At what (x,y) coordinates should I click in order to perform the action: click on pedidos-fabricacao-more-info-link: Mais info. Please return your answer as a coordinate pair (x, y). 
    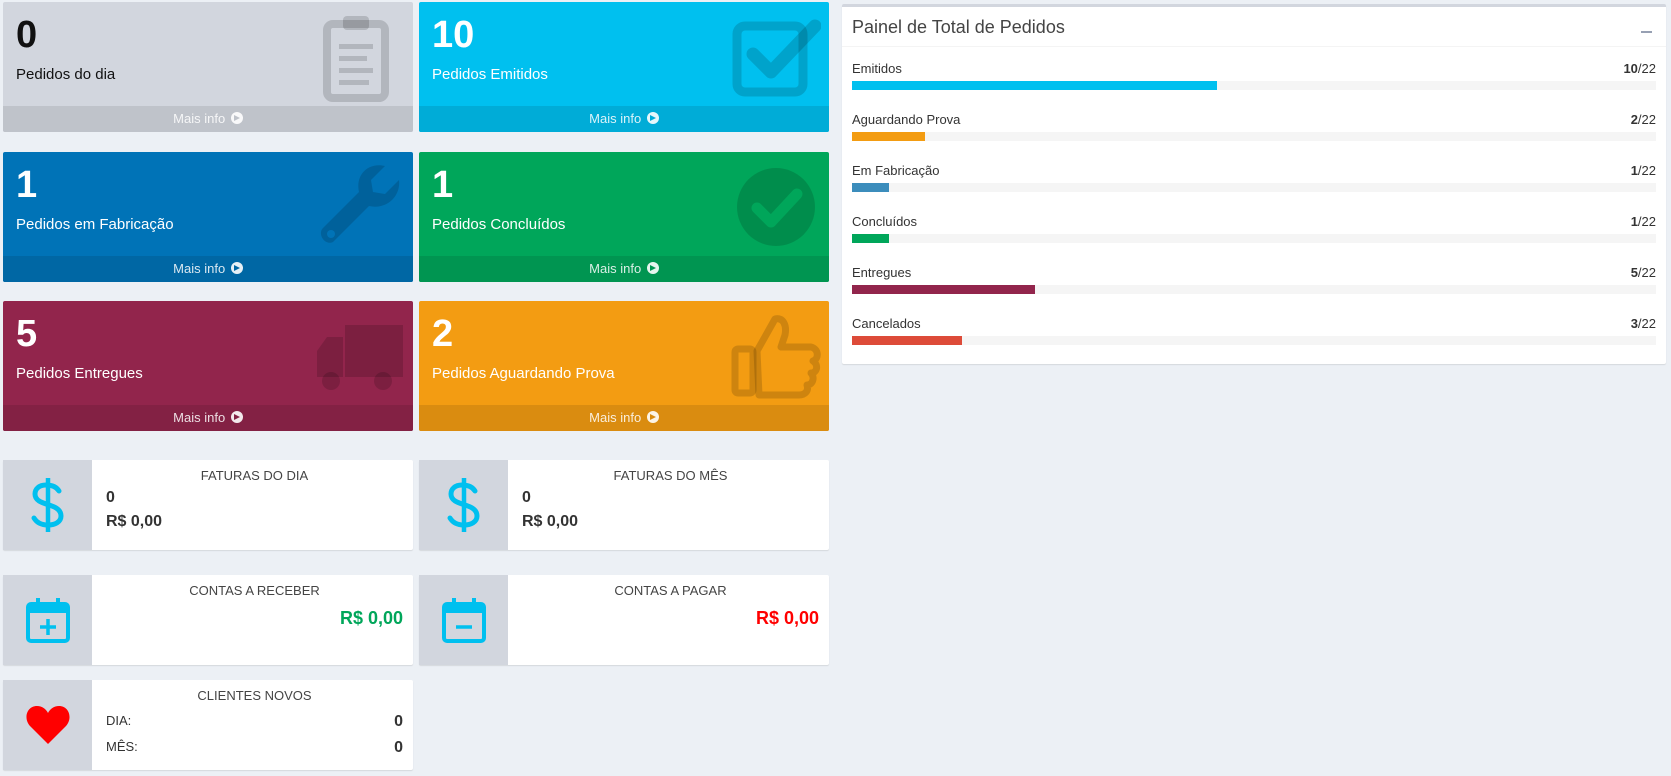
    Looking at the image, I should click on (208, 269).